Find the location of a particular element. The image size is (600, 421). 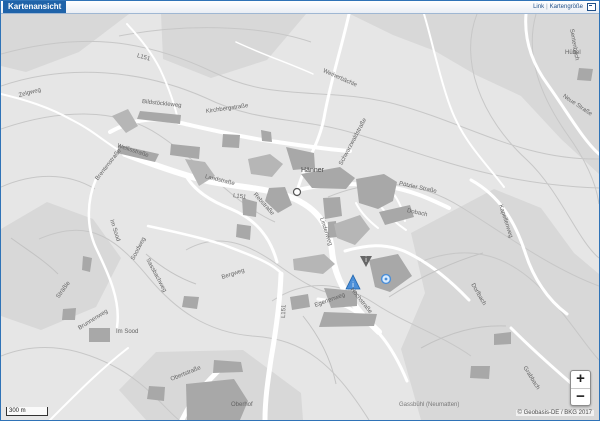

label-gassbuehl: Gassbühl (Neumatten) is located at coordinates (429, 405).